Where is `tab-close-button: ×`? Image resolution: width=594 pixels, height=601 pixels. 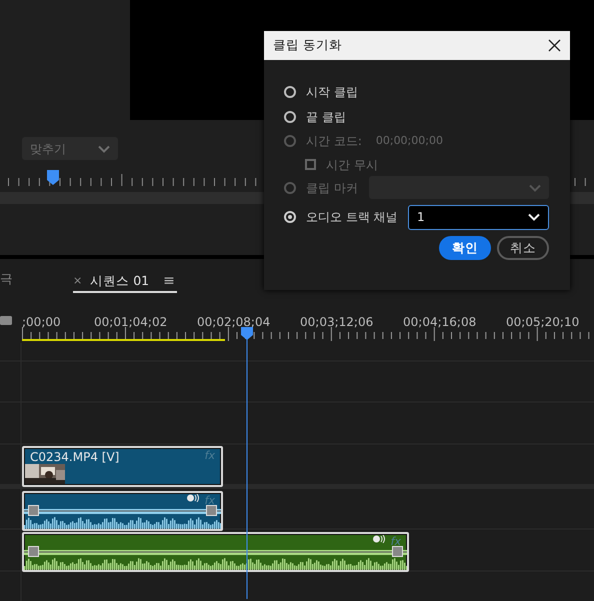 tab-close-button: × is located at coordinates (77, 281).